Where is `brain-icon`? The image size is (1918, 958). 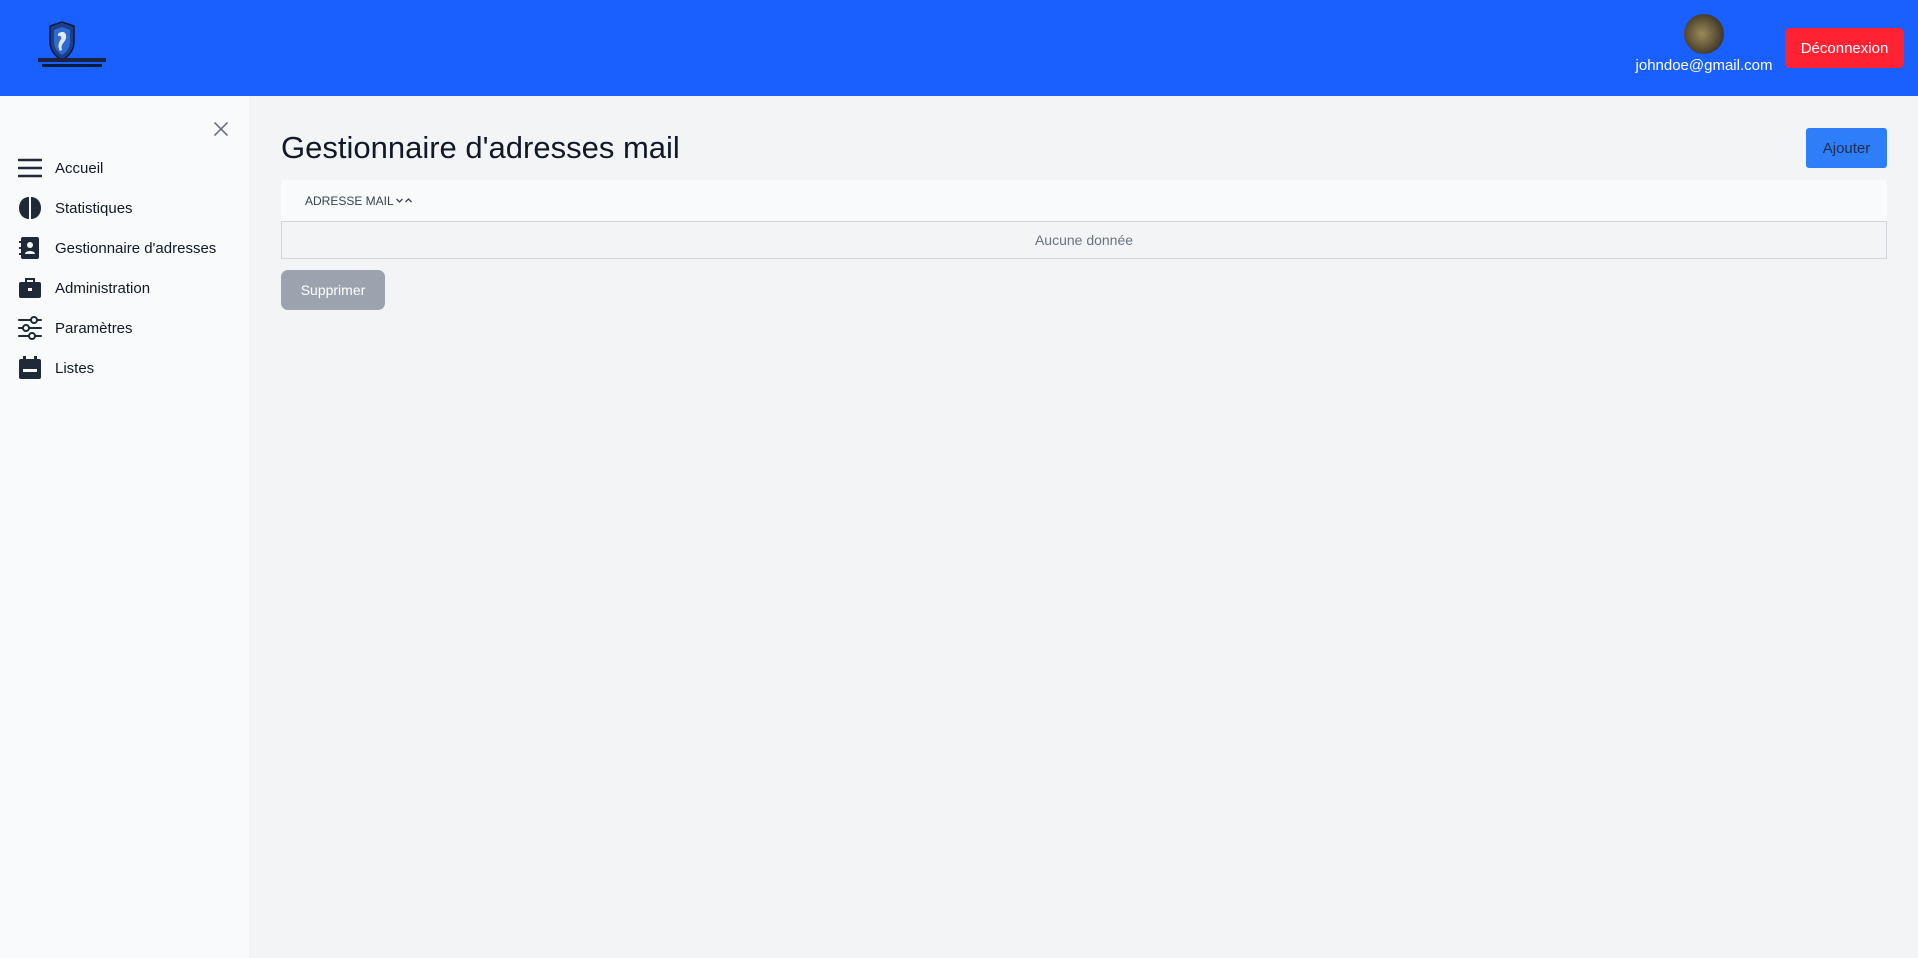
brain-icon is located at coordinates (30, 208).